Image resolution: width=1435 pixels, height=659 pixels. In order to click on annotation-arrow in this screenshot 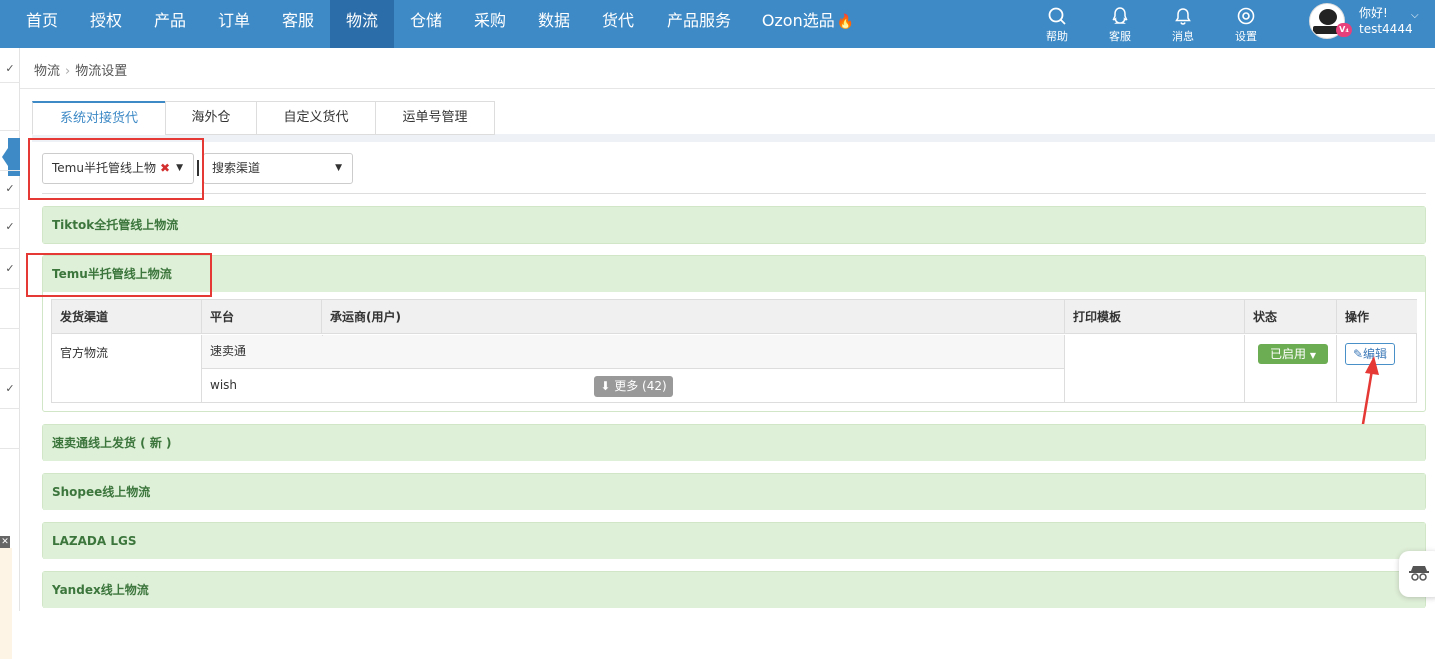, I will do `click(1368, 402)`.